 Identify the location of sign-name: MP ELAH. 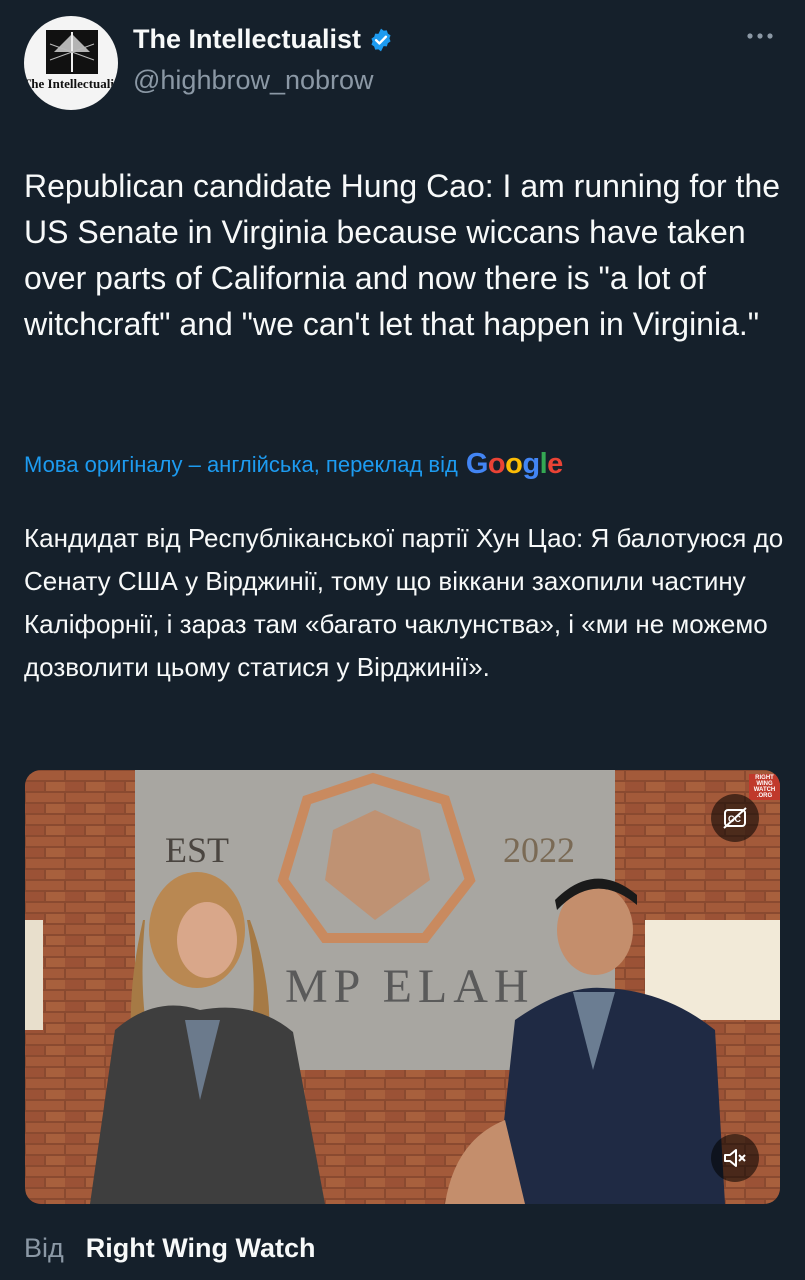
(410, 986).